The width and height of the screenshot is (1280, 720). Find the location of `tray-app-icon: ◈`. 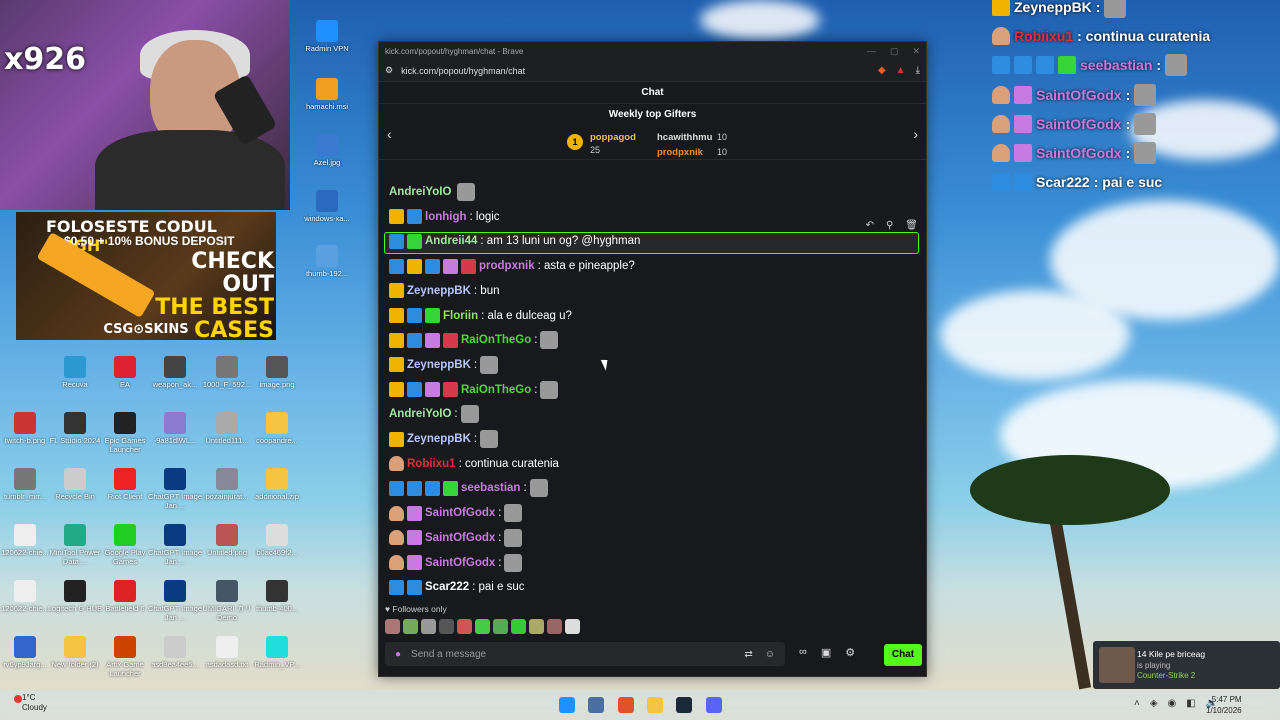

tray-app-icon: ◈ is located at coordinates (1154, 703).